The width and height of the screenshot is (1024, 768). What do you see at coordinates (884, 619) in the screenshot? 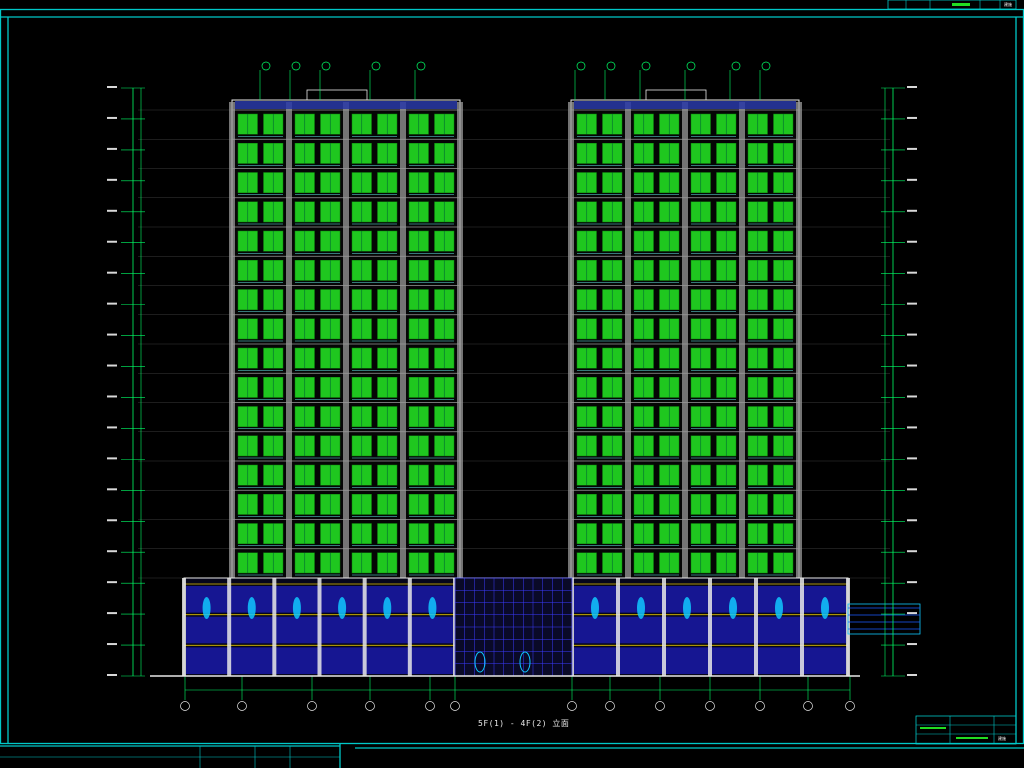
I see `sky-bridge` at bounding box center [884, 619].